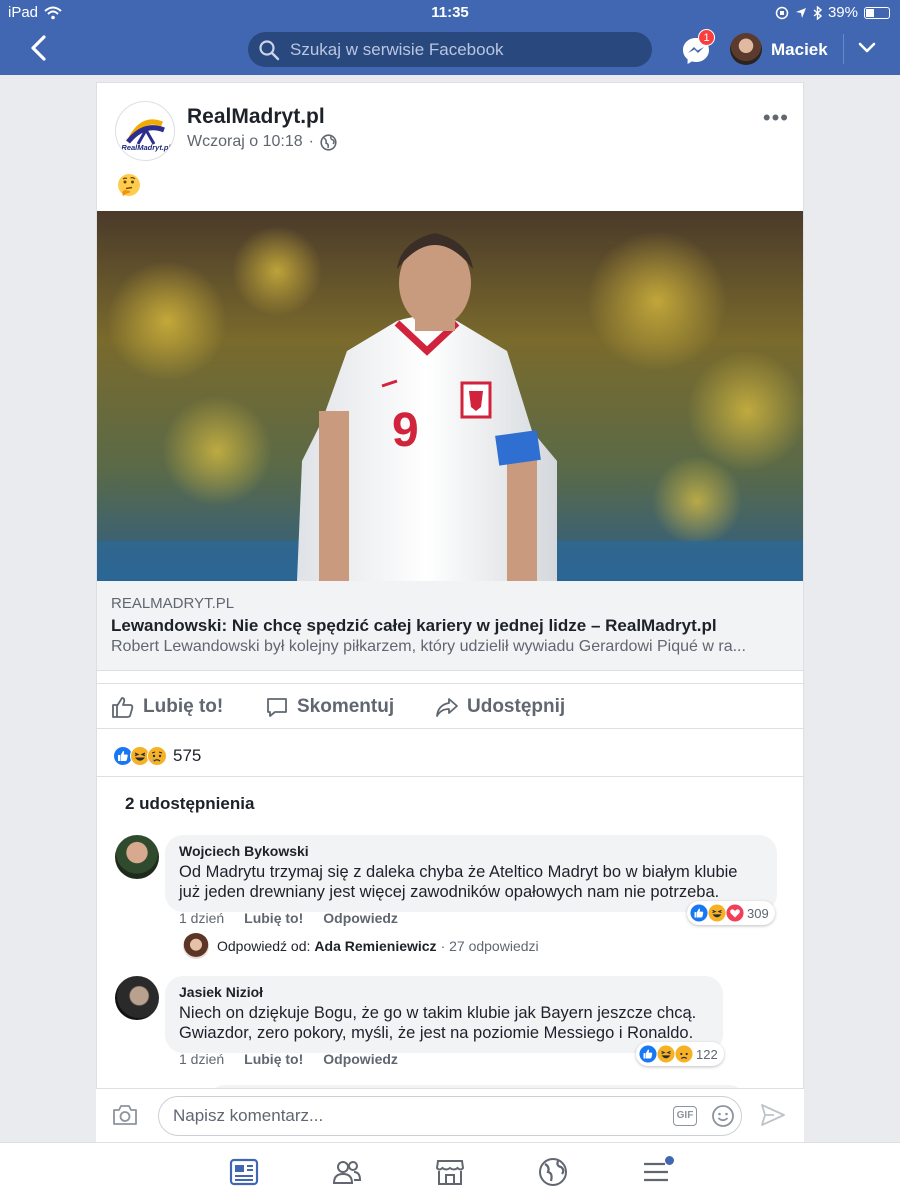 This screenshot has height=1200, width=900. I want to click on share-icon, so click(447, 707).